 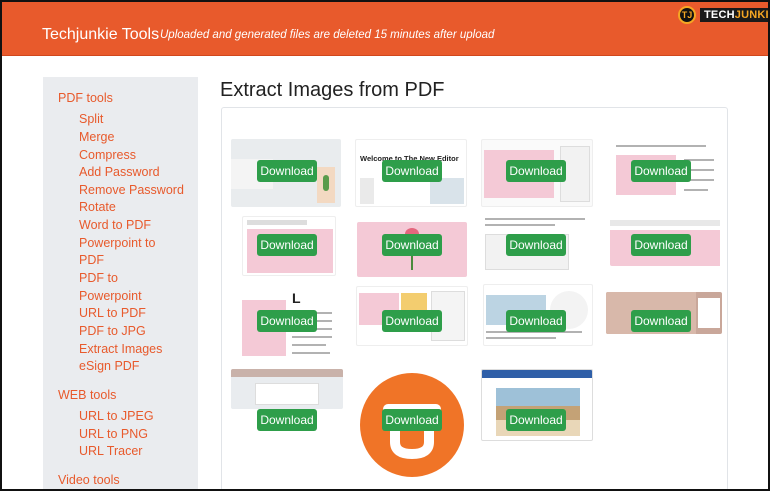 What do you see at coordinates (107, 155) in the screenshot?
I see `sidebar-item-compress: Compress` at bounding box center [107, 155].